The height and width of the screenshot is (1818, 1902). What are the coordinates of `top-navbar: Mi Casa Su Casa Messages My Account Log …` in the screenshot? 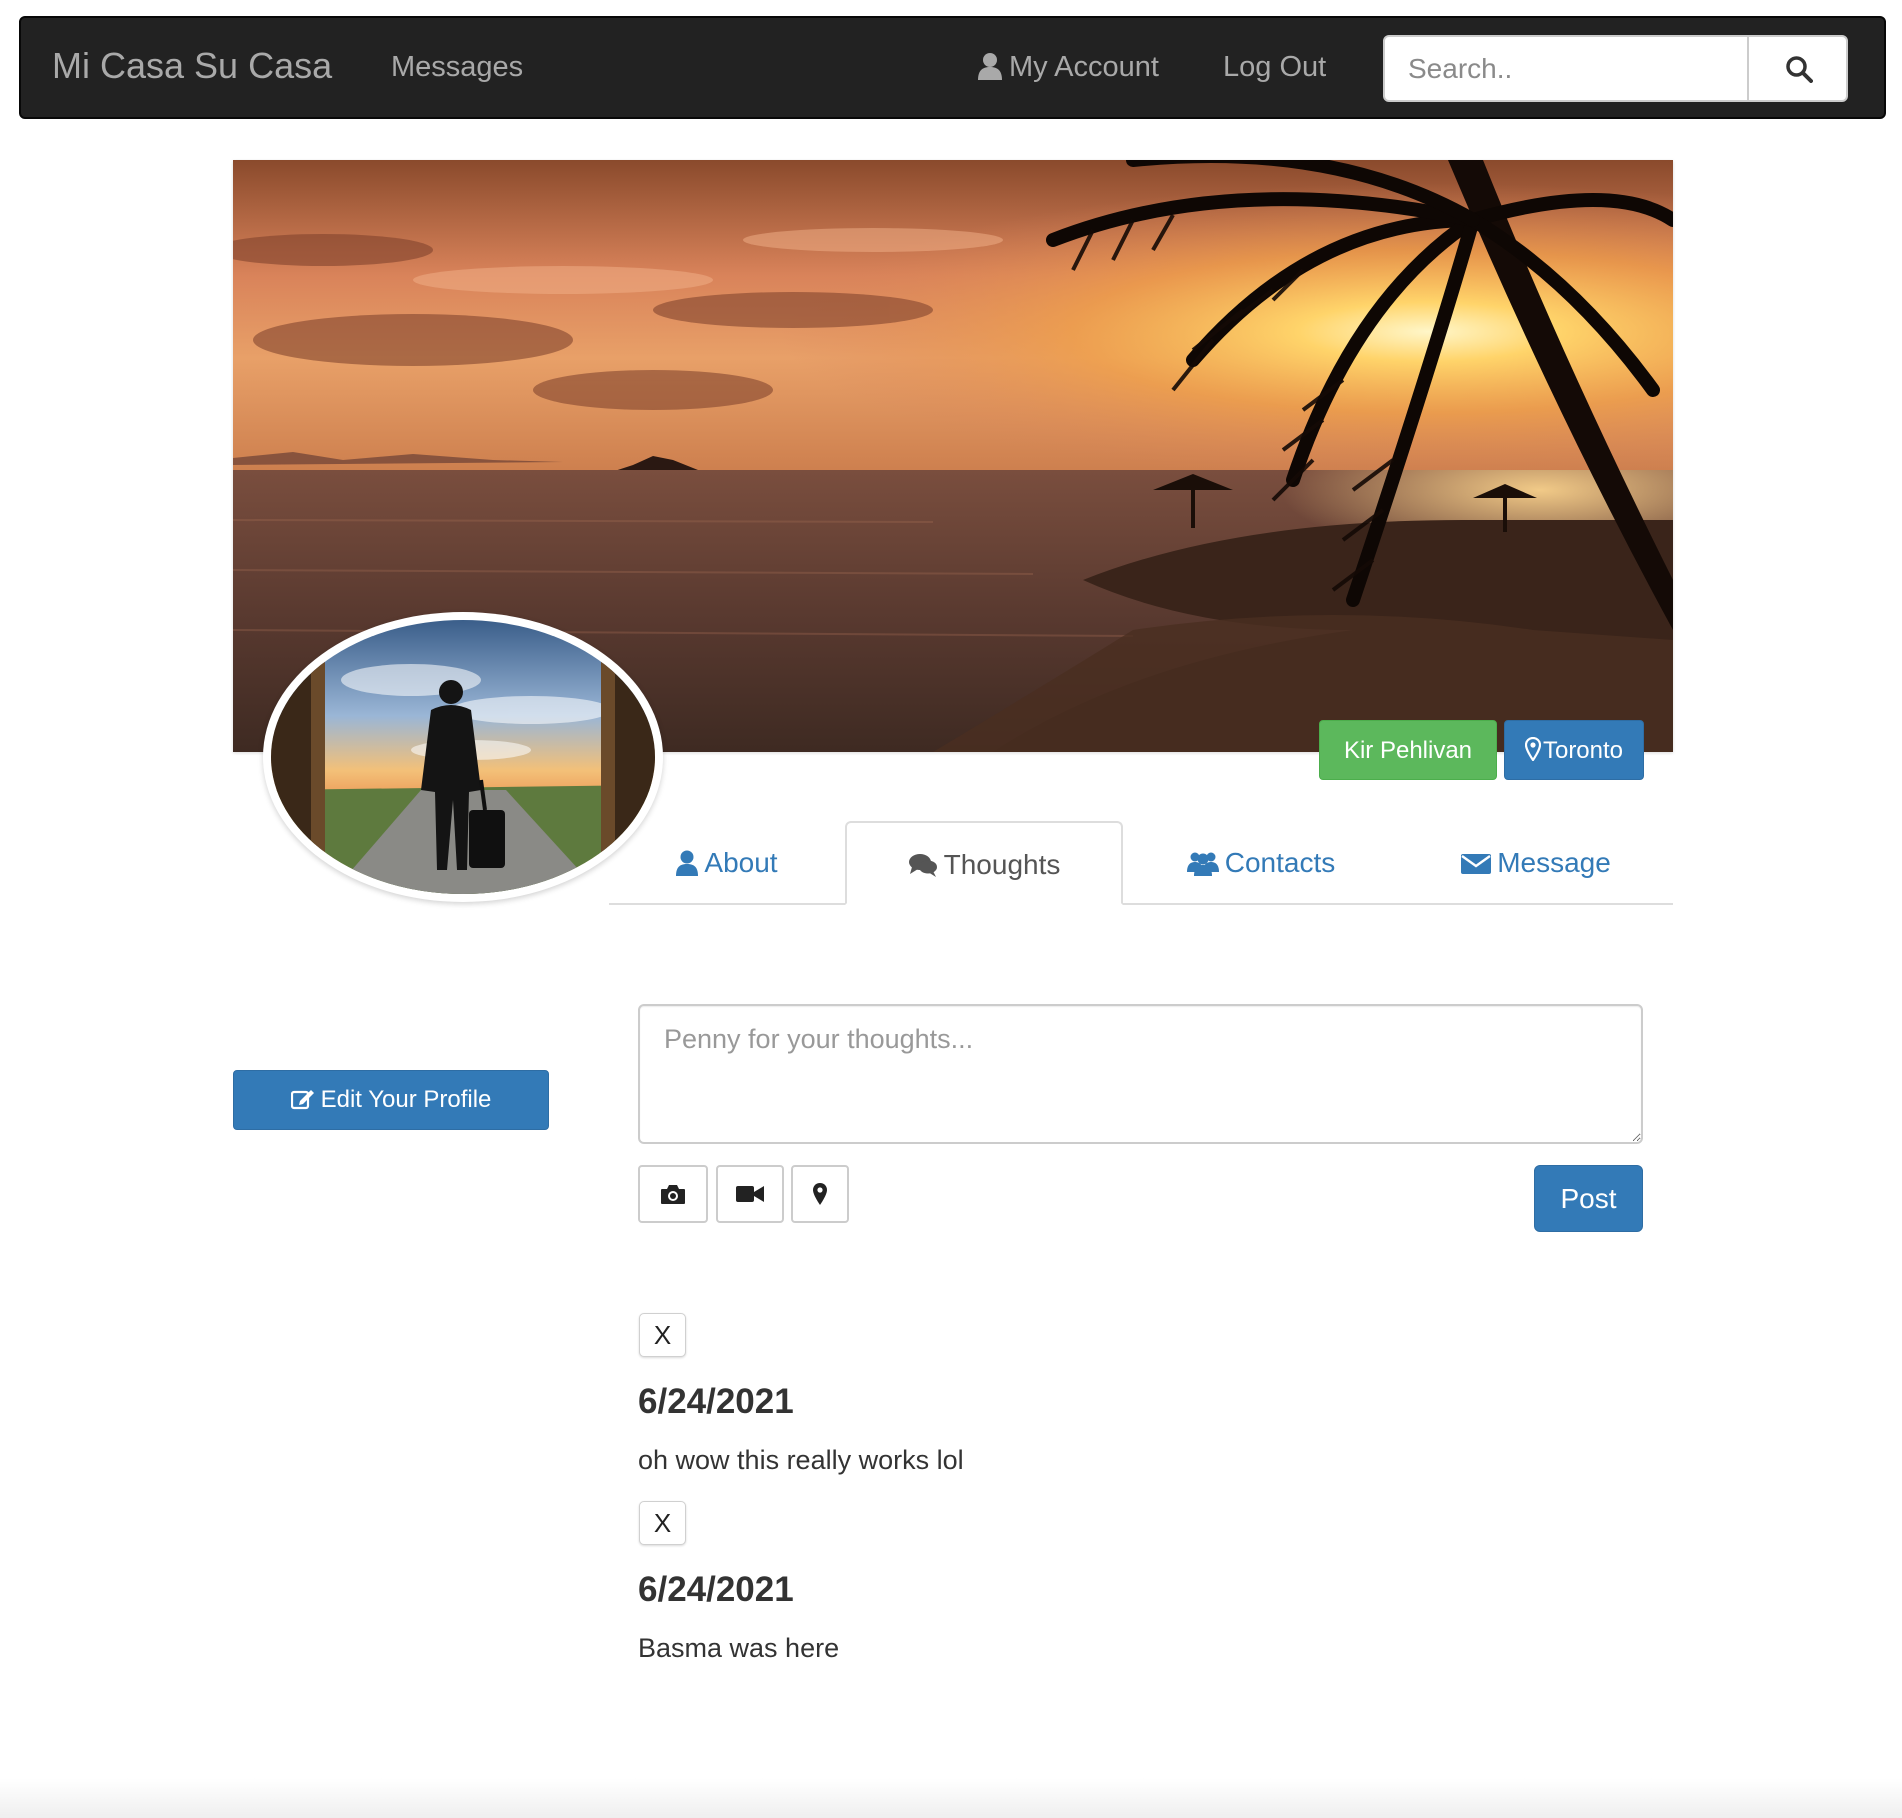 It's located at (952, 67).